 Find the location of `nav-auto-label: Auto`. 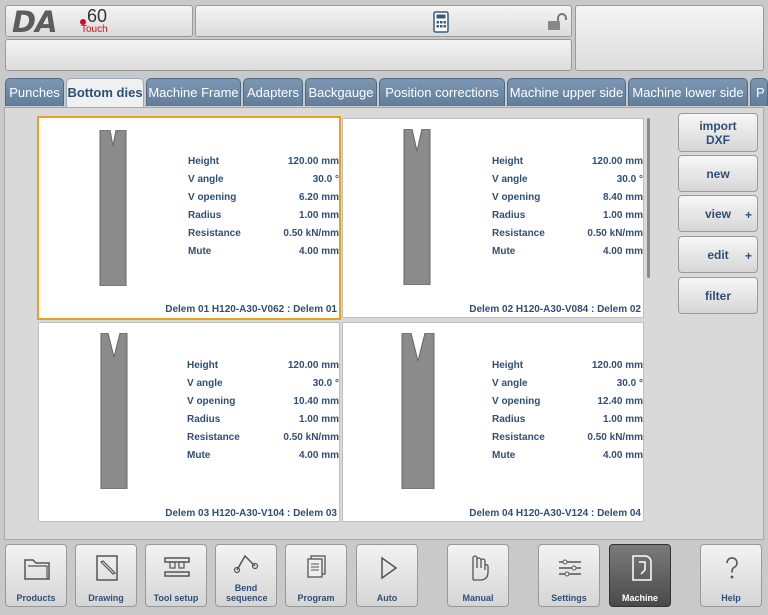

nav-auto-label: Auto is located at coordinates (387, 598).